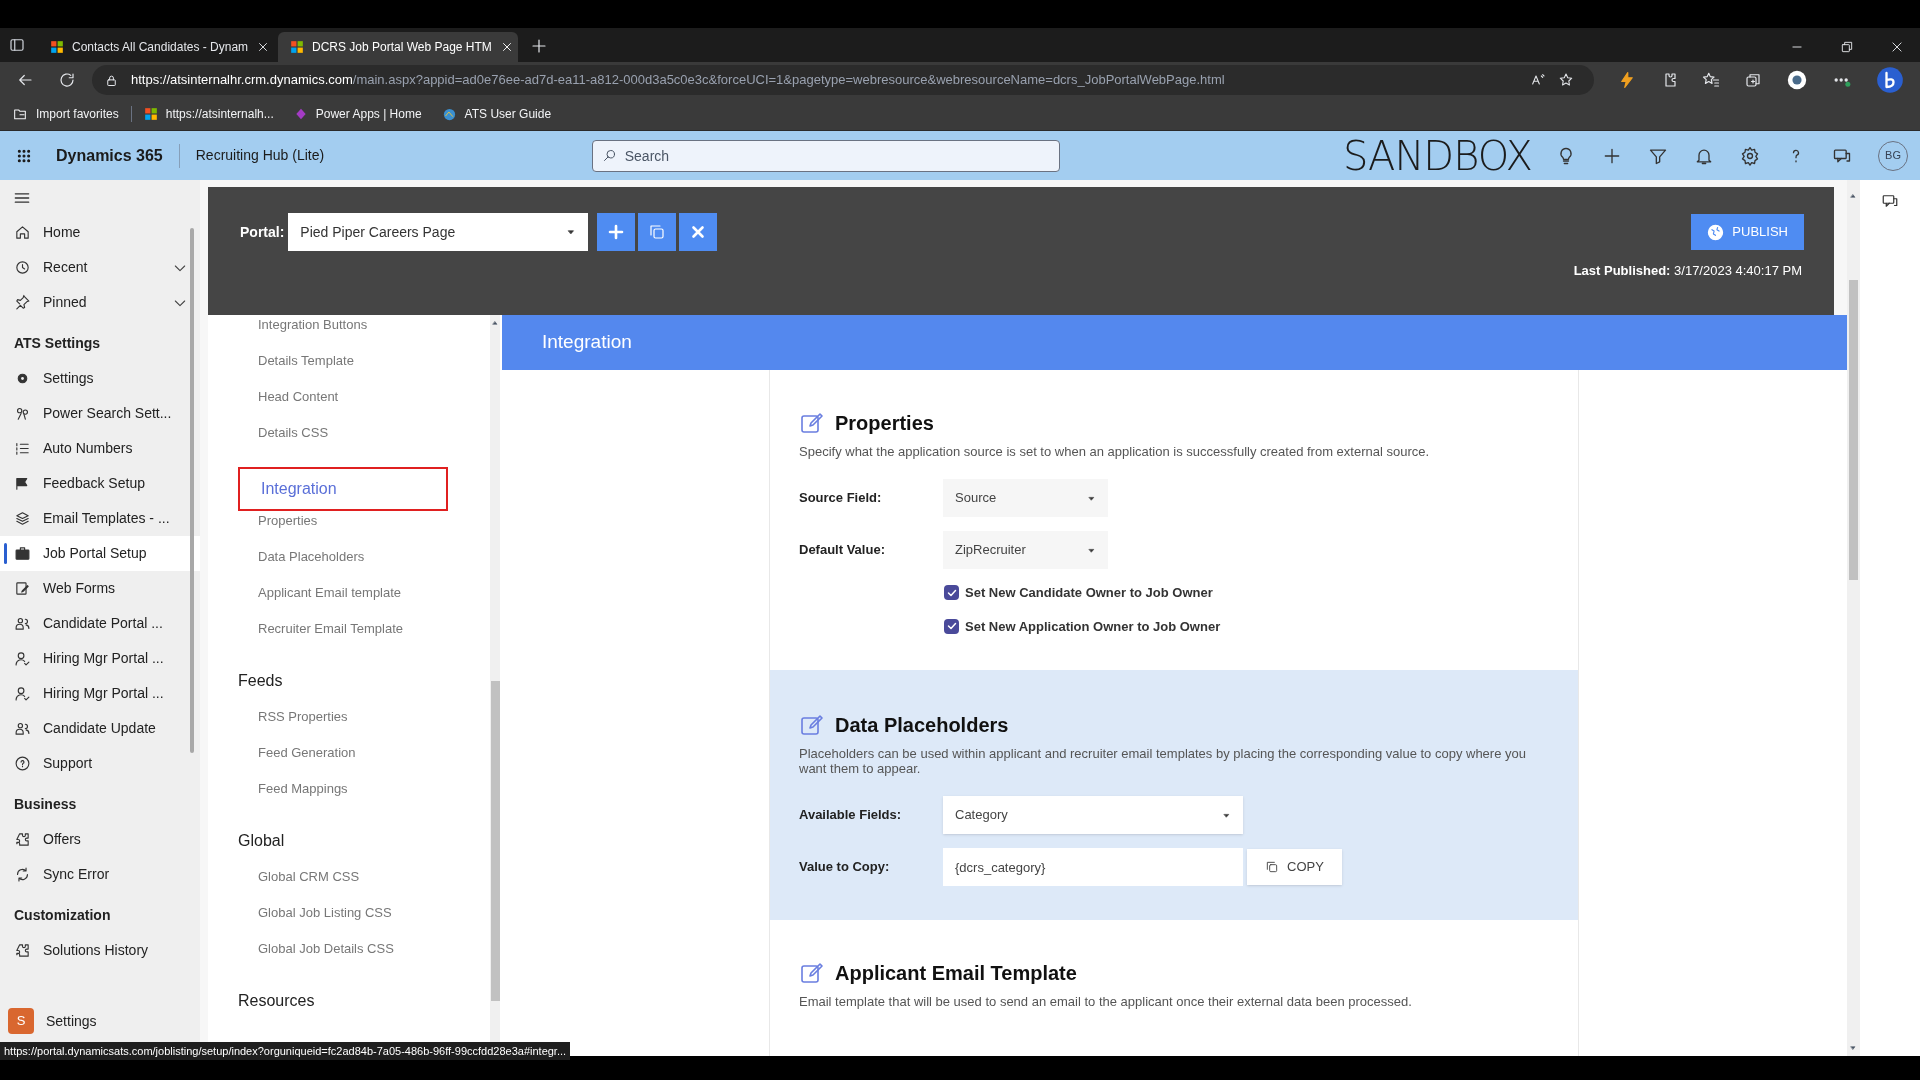 Image resolution: width=1920 pixels, height=1080 pixels. I want to click on person-icon, so click(22, 658).